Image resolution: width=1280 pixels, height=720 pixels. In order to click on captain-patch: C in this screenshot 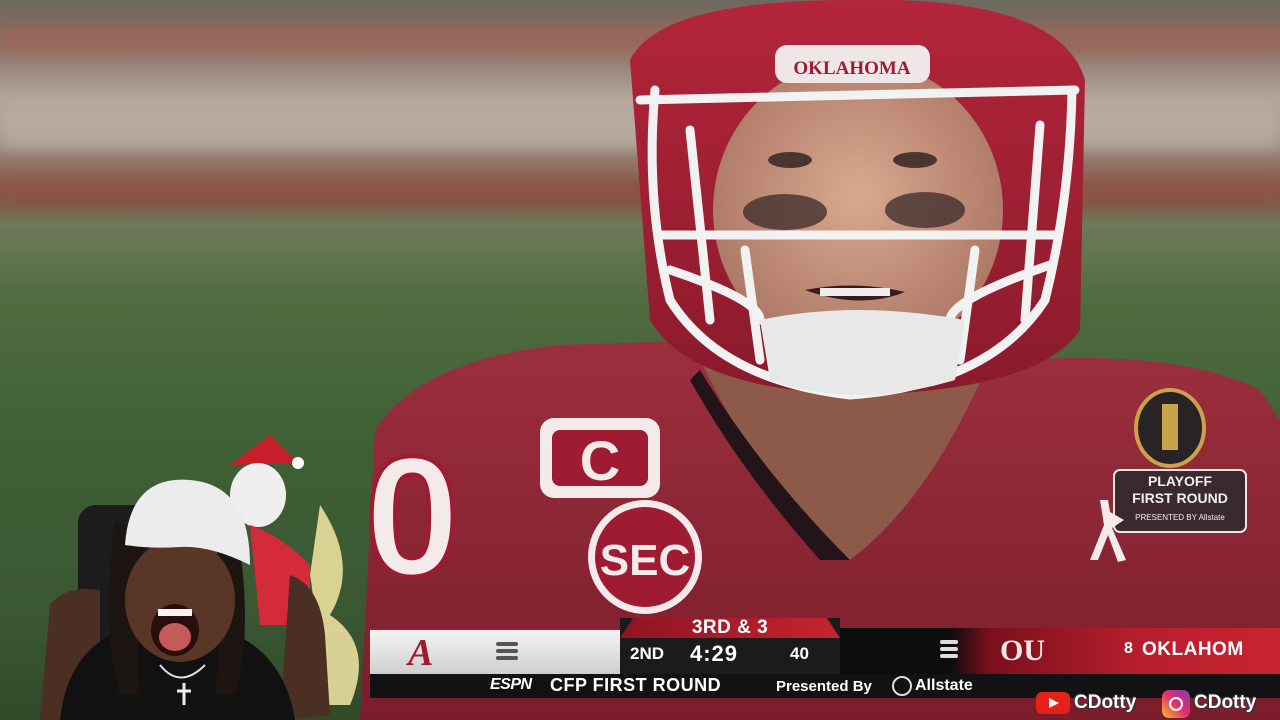, I will do `click(600, 460)`.